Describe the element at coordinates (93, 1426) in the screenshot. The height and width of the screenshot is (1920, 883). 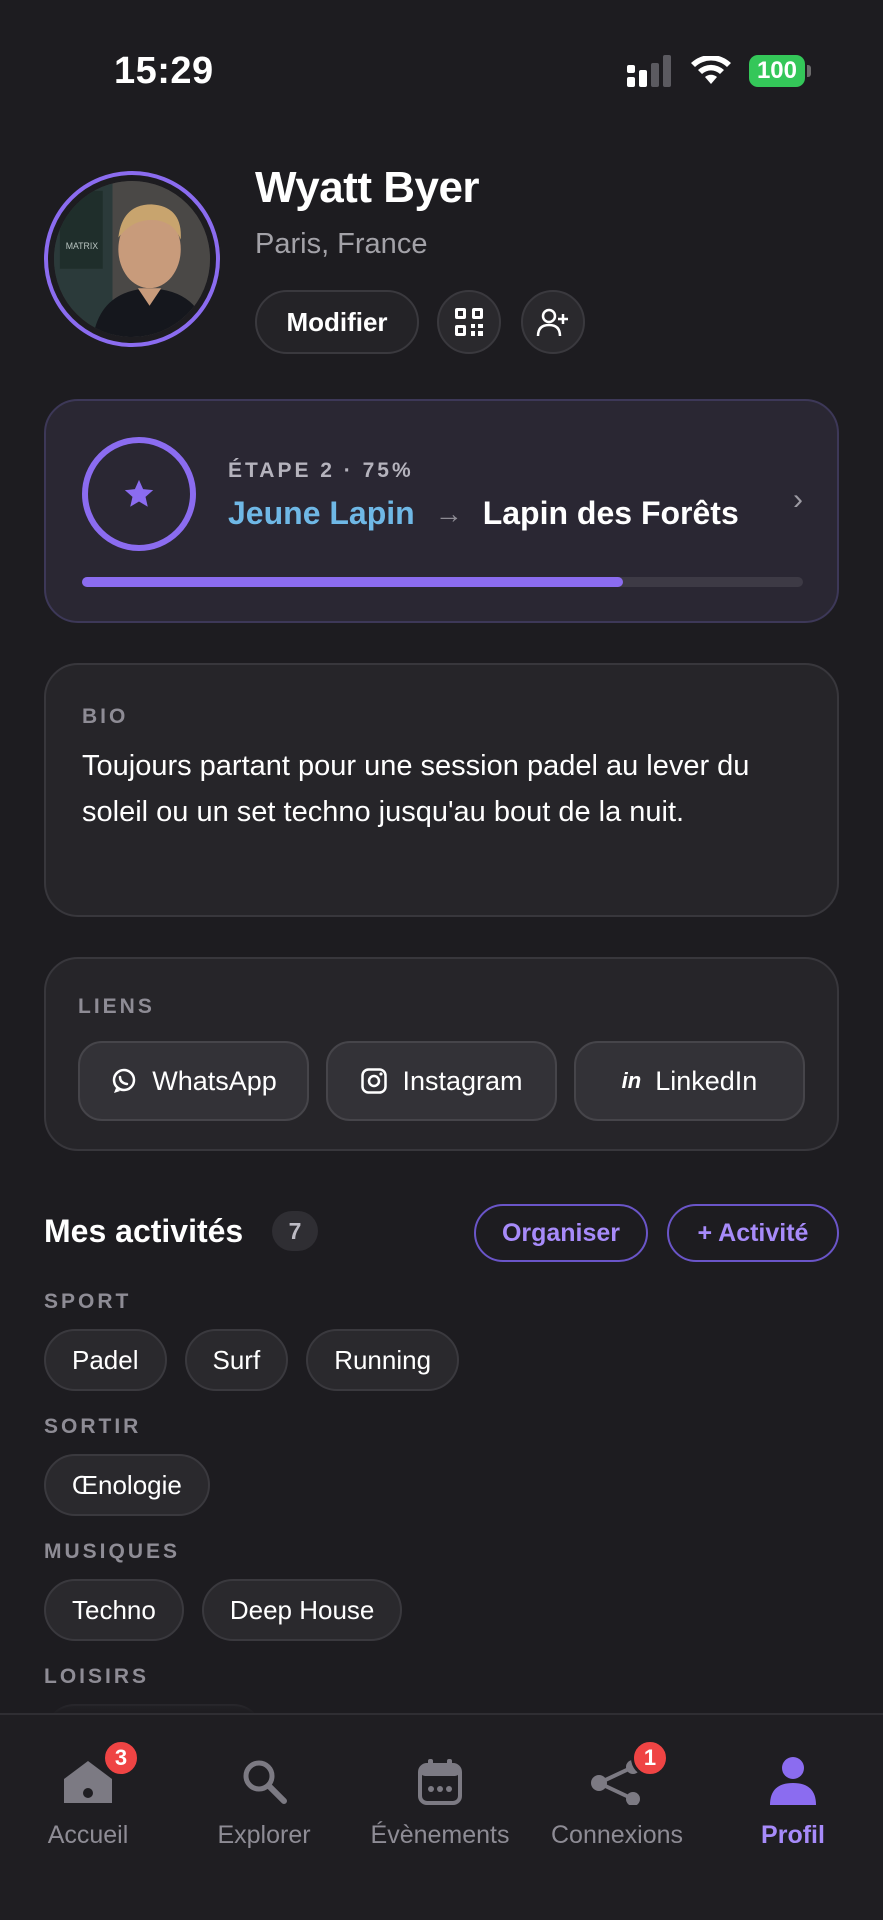
I see `category-label-sortir: SORTIR` at that location.